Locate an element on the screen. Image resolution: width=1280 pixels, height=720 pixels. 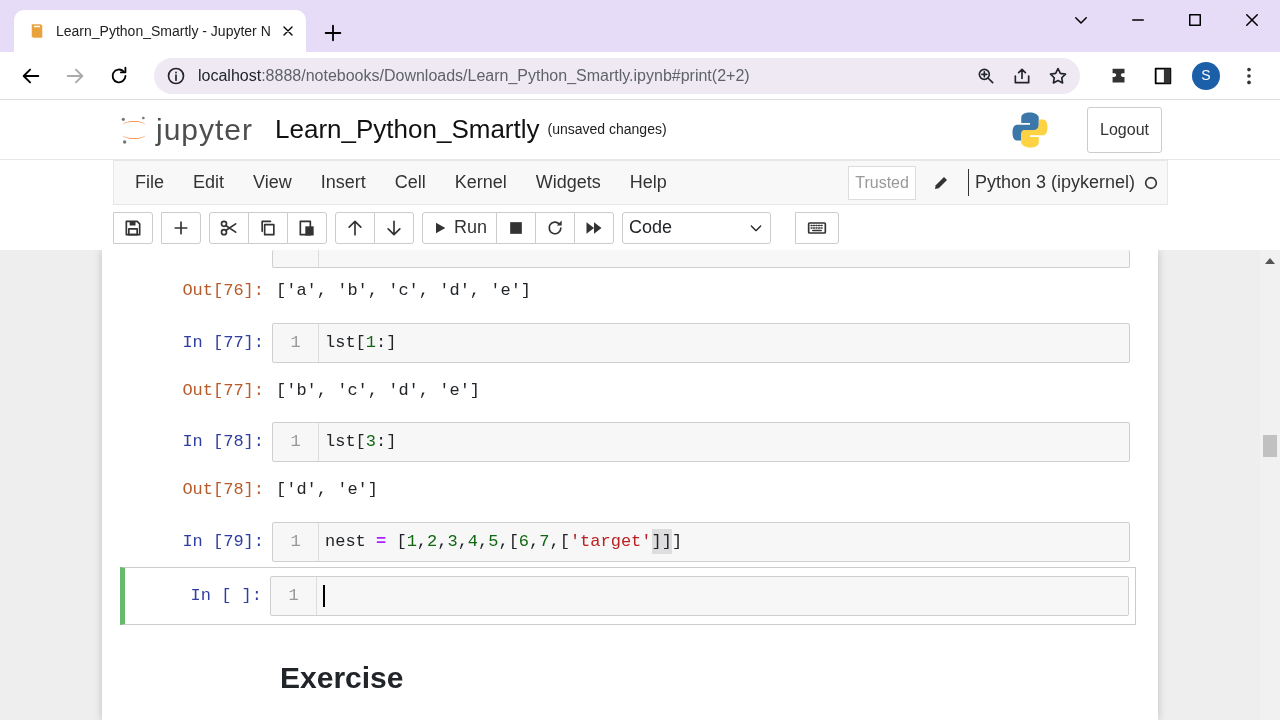
menu-item: Insert is located at coordinates (342, 182).